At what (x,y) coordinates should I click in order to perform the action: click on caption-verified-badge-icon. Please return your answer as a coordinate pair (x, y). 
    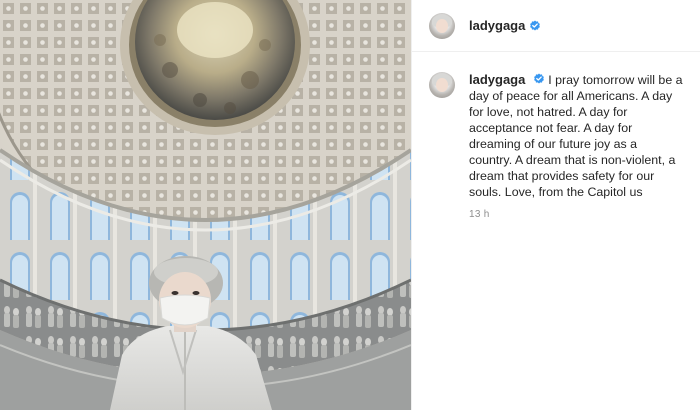
    Looking at the image, I should click on (539, 79).